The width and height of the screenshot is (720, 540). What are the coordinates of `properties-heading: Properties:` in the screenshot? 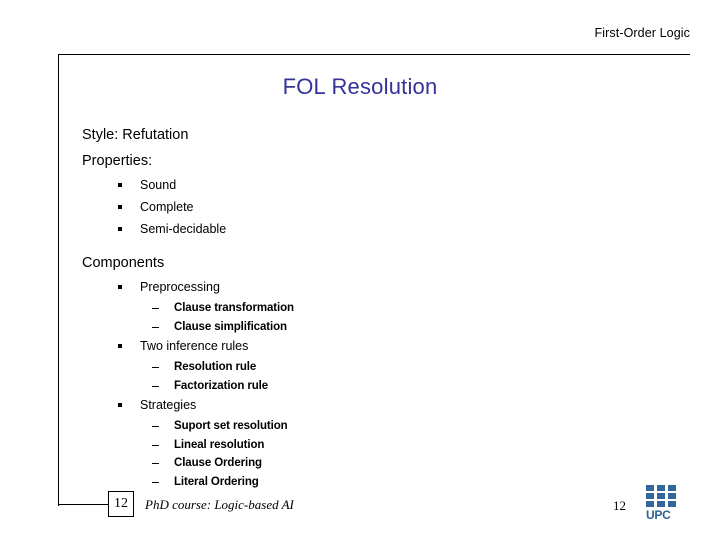 It's located at (117, 160).